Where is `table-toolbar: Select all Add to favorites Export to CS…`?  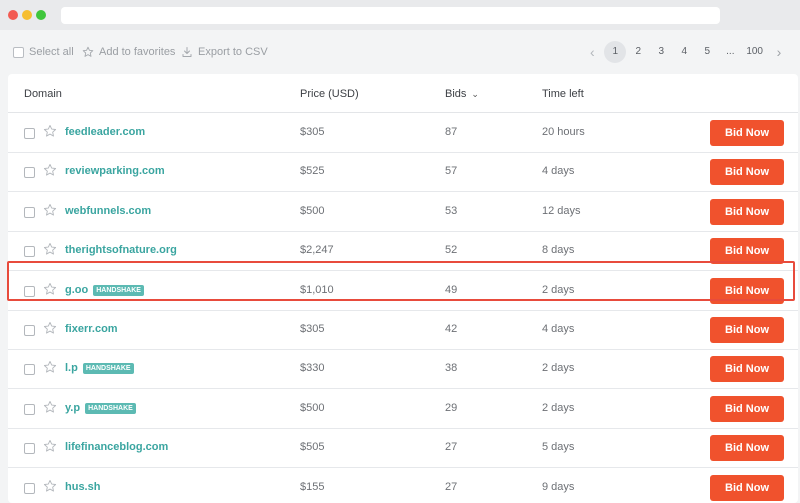 table-toolbar: Select all Add to favorites Export to CS… is located at coordinates (400, 52).